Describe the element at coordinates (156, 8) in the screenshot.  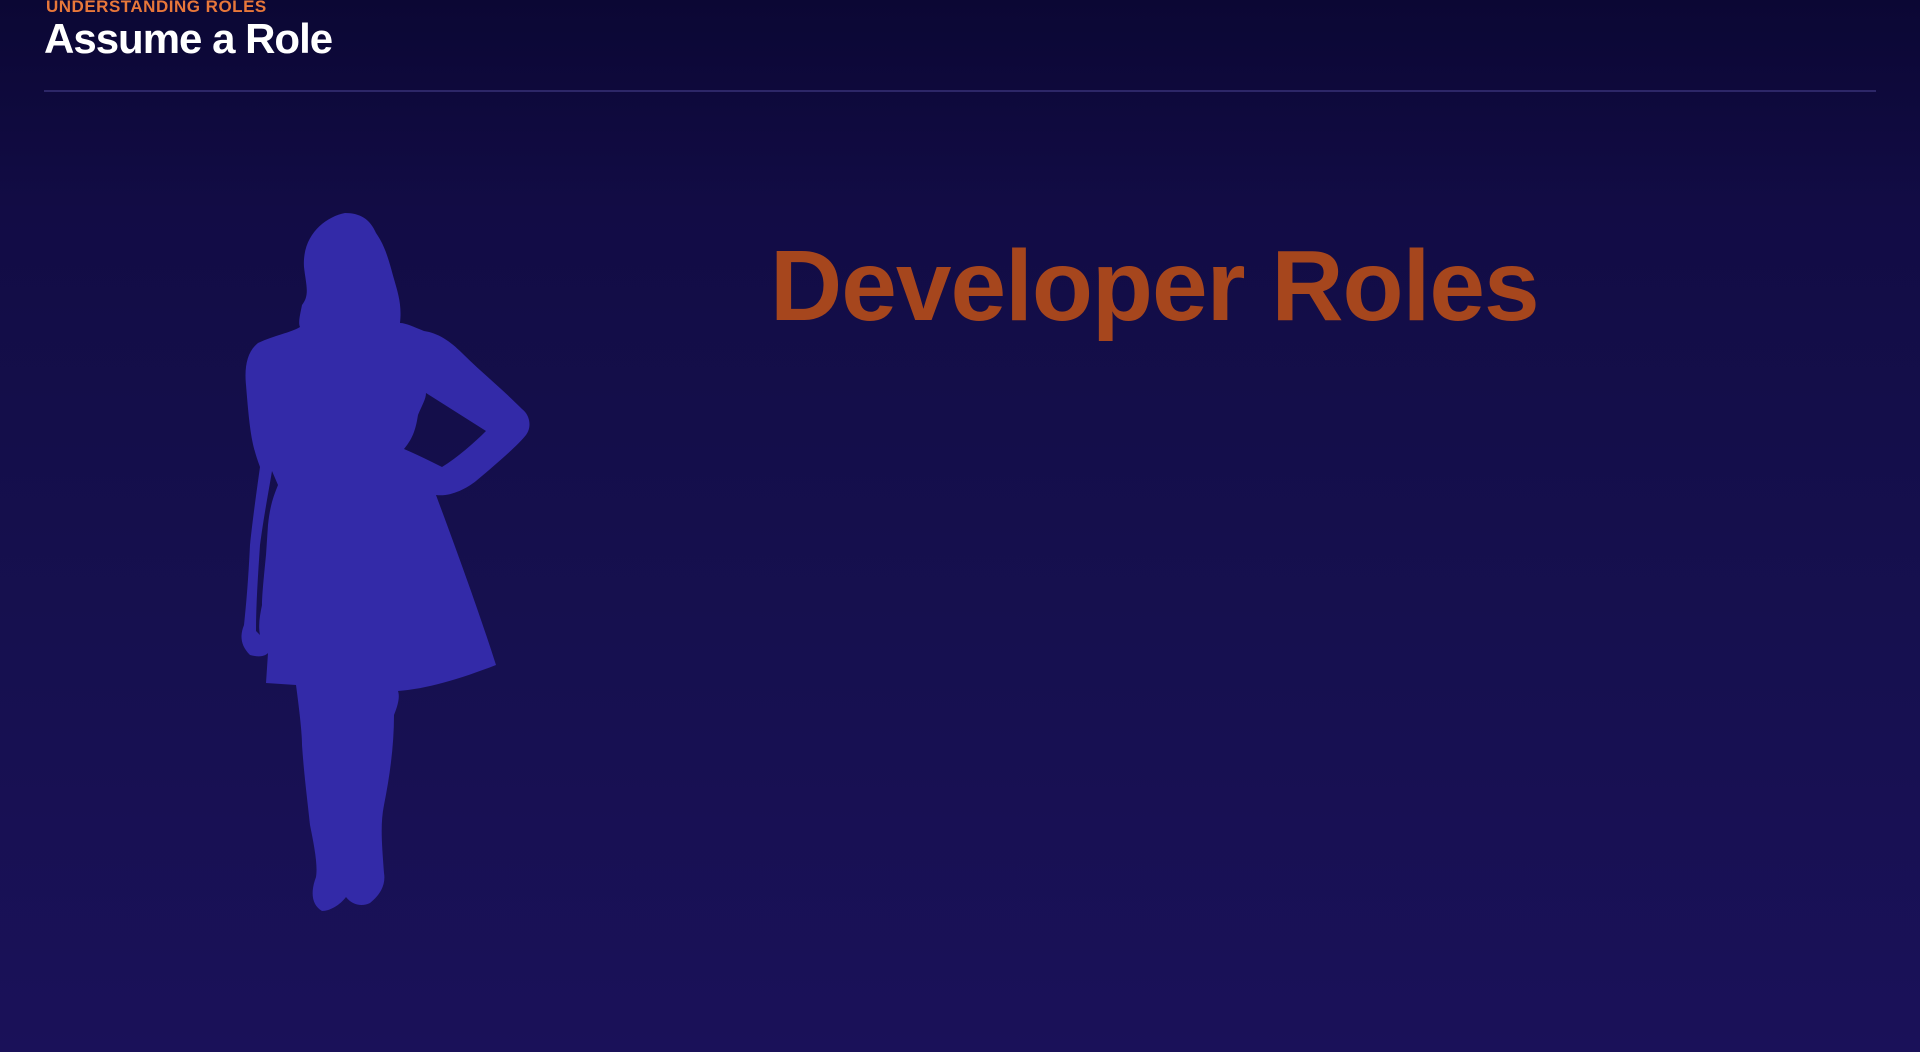
I see `section-eyebrow: UNDERSTANDING ROLES` at that location.